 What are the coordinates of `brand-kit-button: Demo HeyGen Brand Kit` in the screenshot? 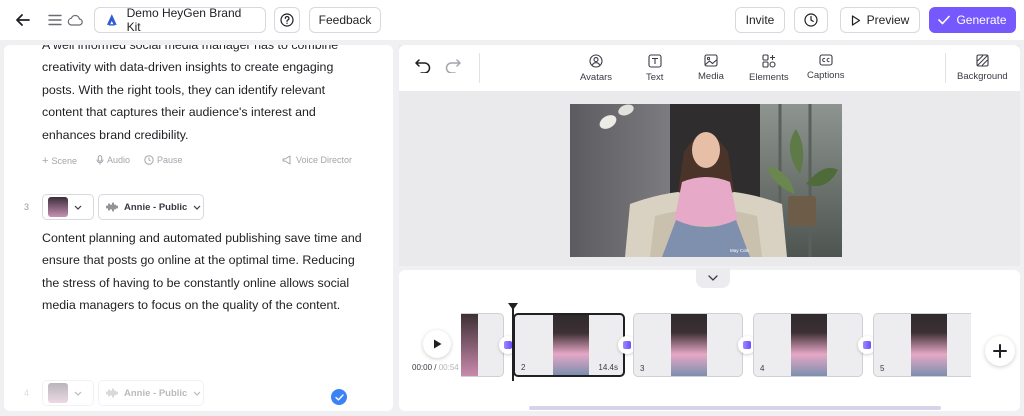 It's located at (180, 20).